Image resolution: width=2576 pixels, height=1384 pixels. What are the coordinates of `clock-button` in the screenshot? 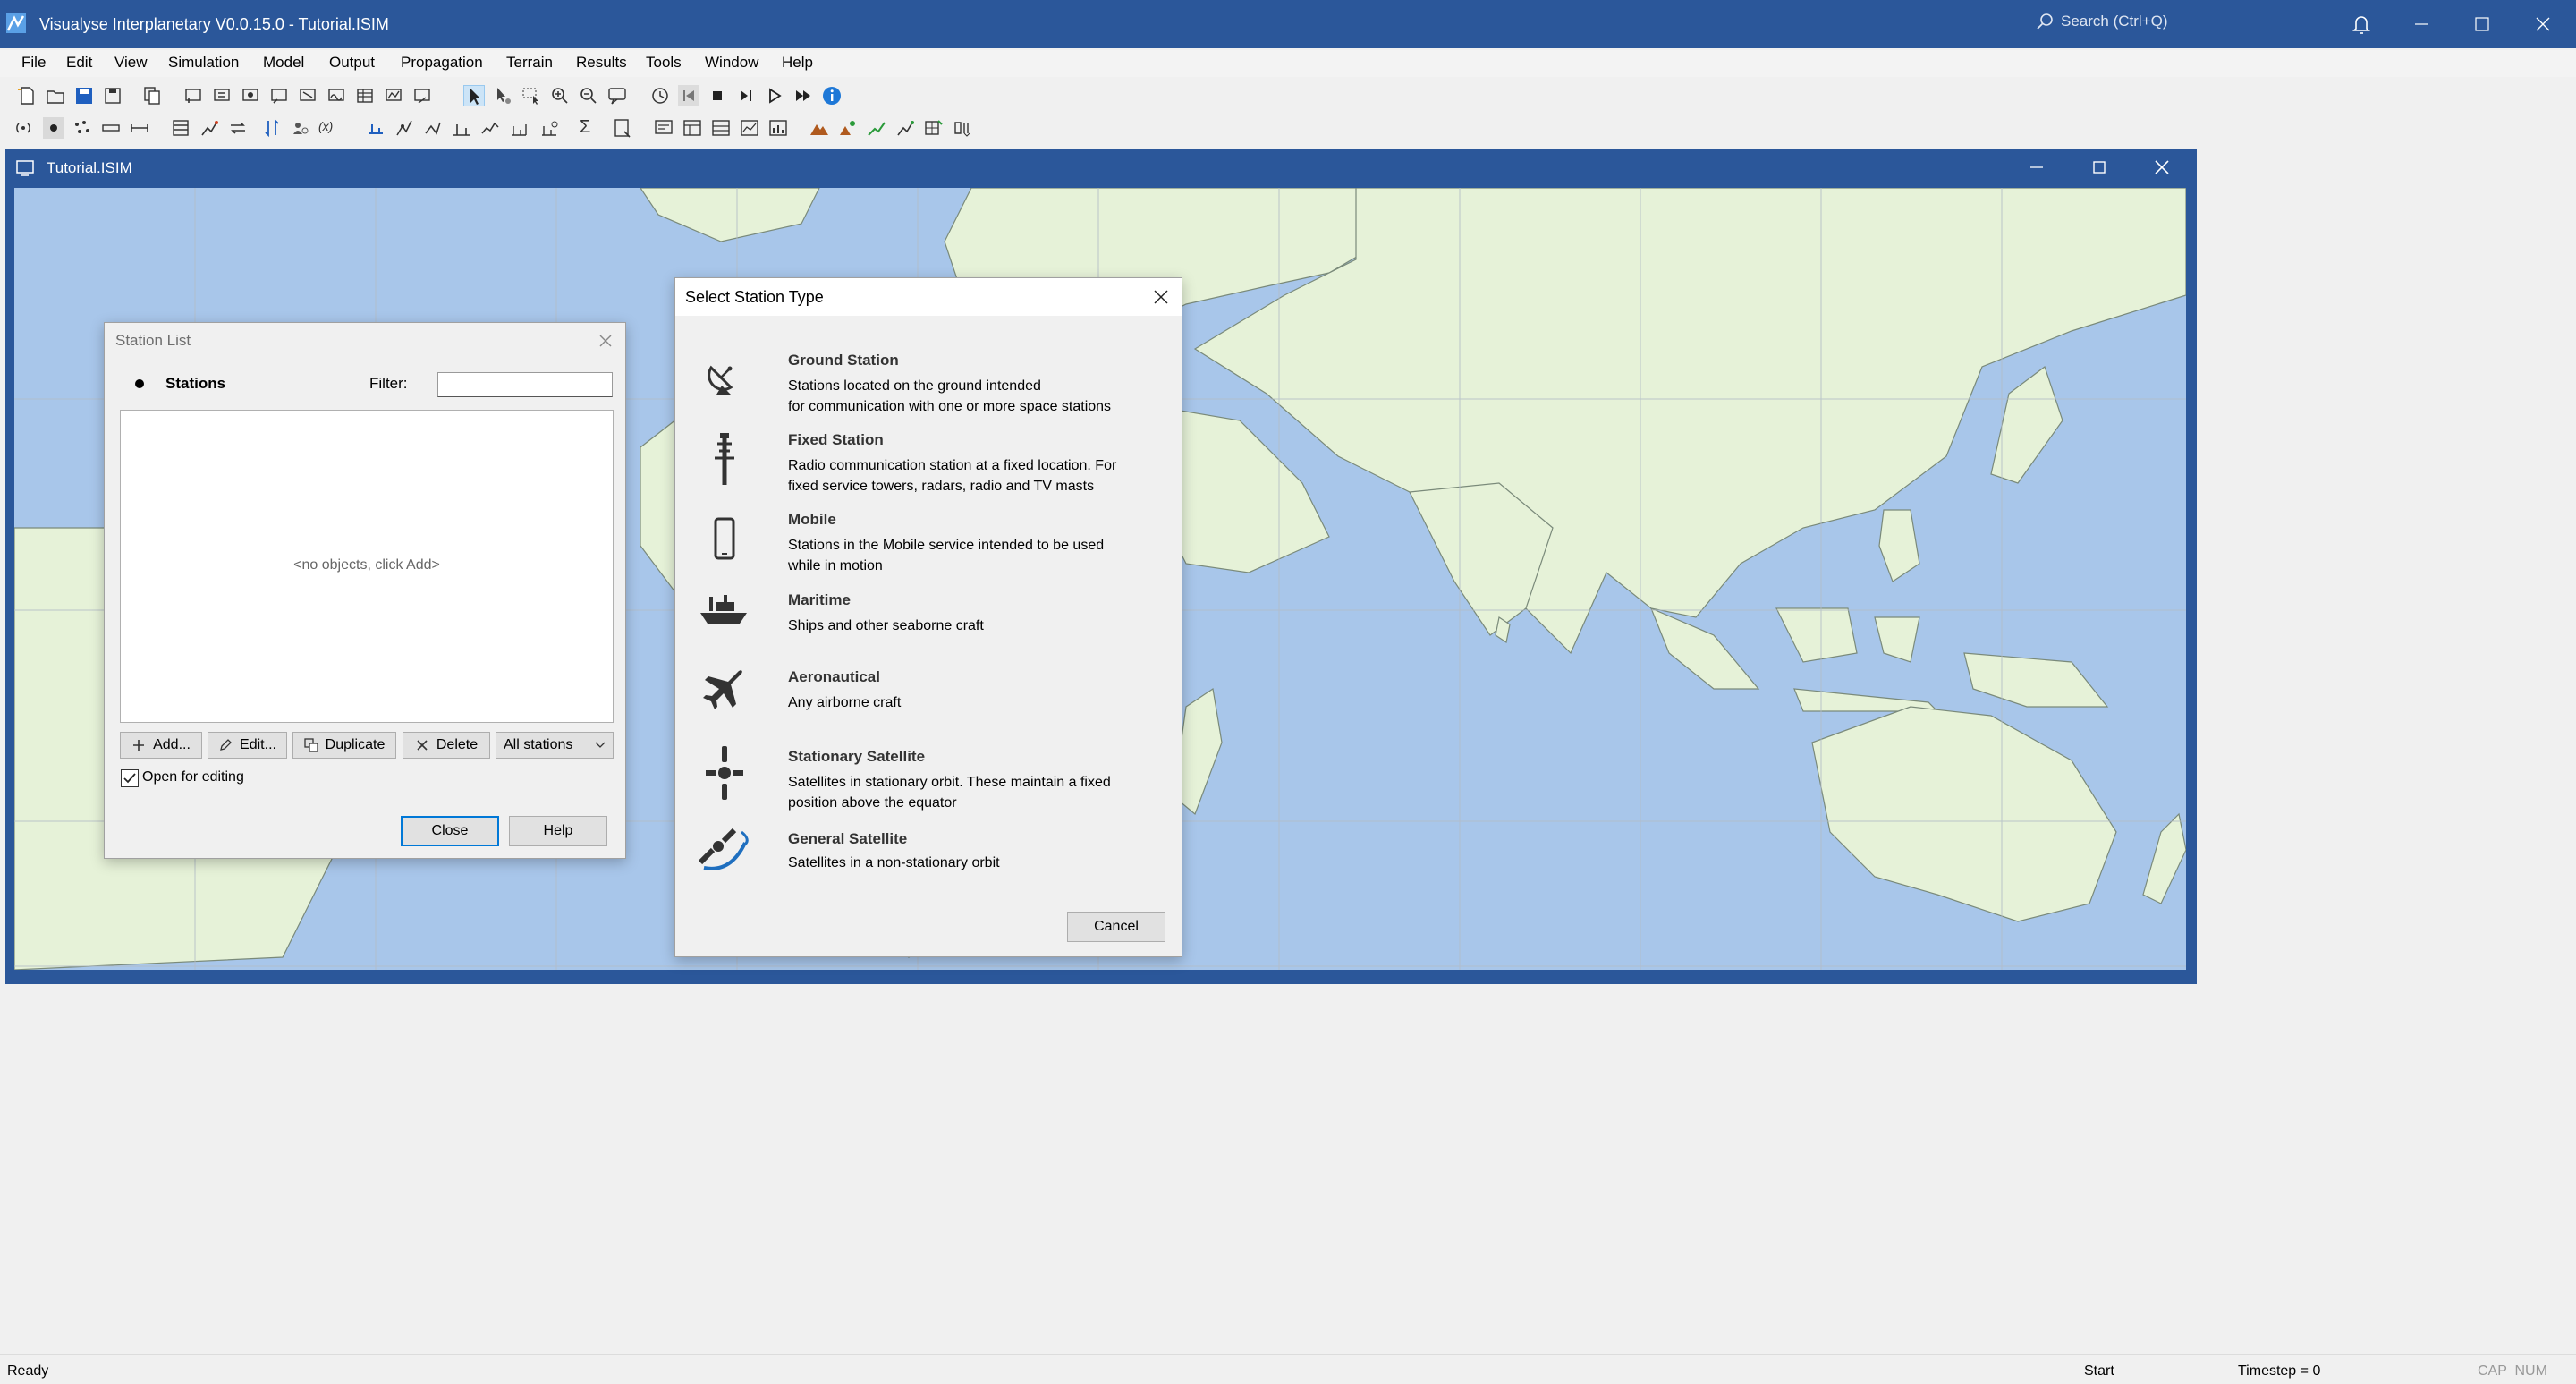 It's located at (660, 95).